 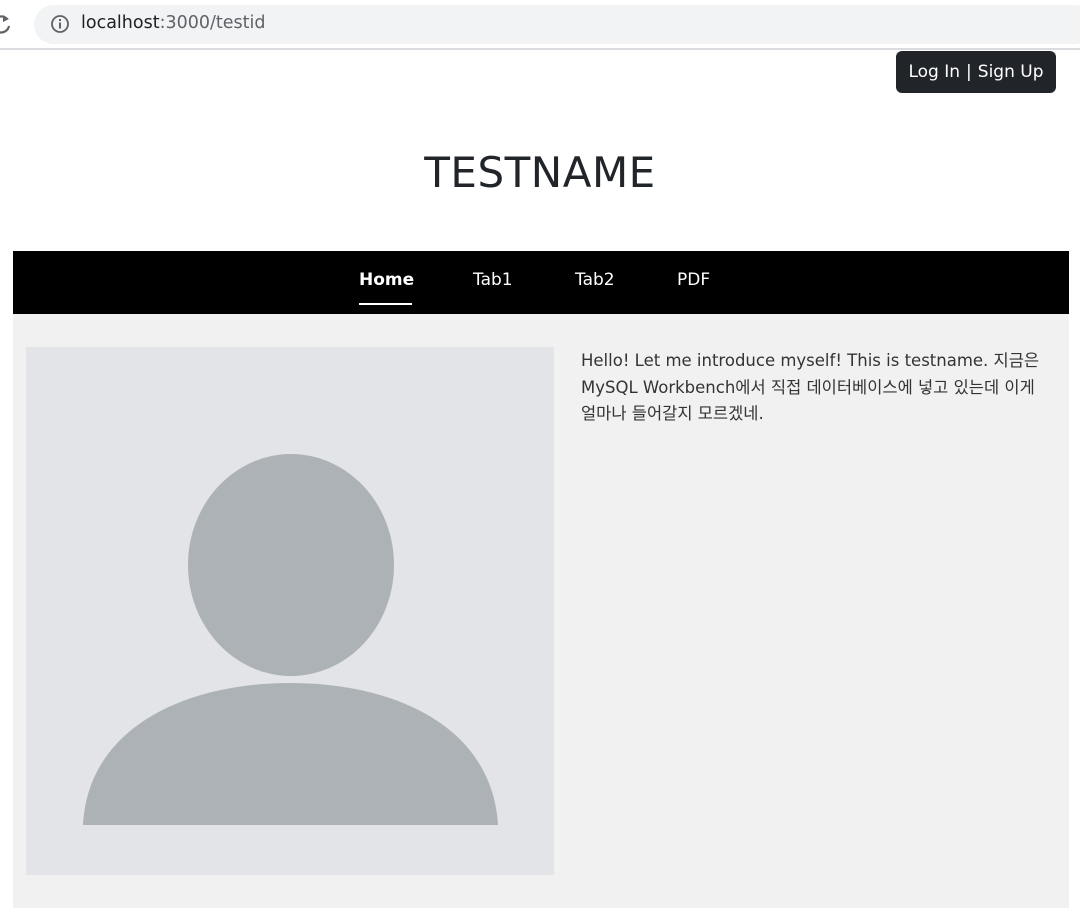 I want to click on url-host: localhost, so click(x=120, y=23).